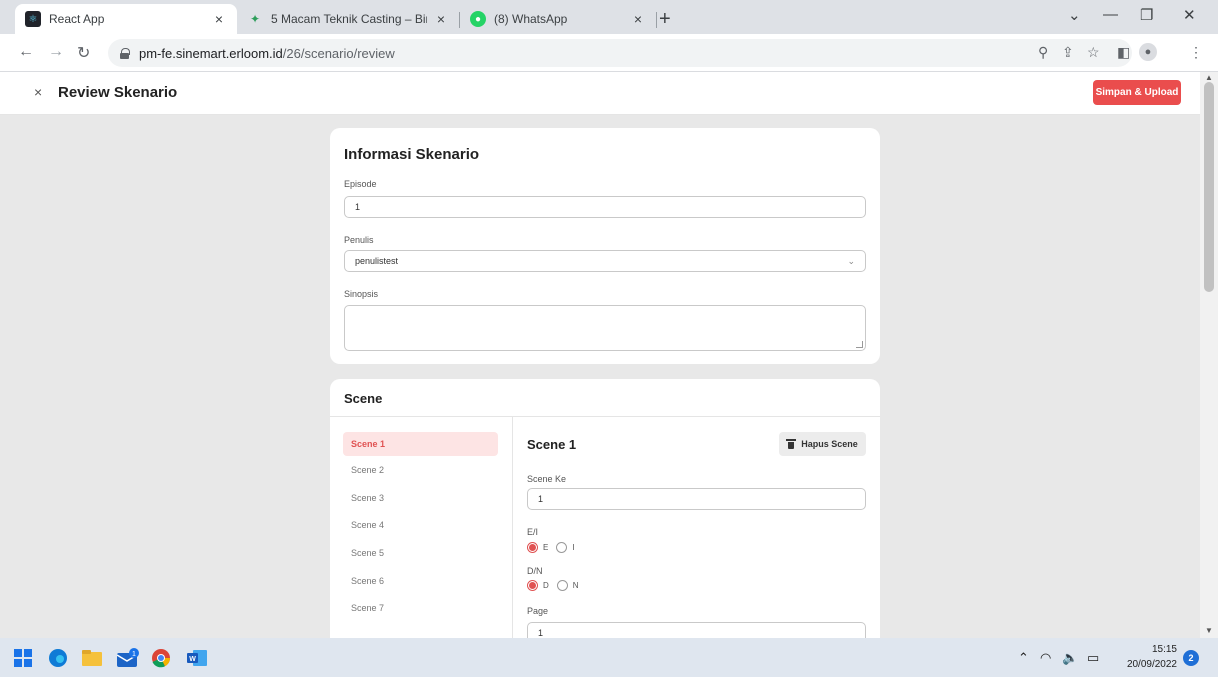 The height and width of the screenshot is (677, 1218). I want to click on scene-item-label: Scene 5, so click(368, 553).